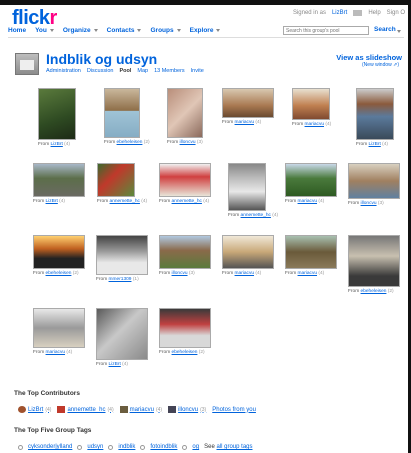 Image resolution: width=411 pixels, height=453 pixels. What do you see at coordinates (17, 30) in the screenshot?
I see `nav-home: Home` at bounding box center [17, 30].